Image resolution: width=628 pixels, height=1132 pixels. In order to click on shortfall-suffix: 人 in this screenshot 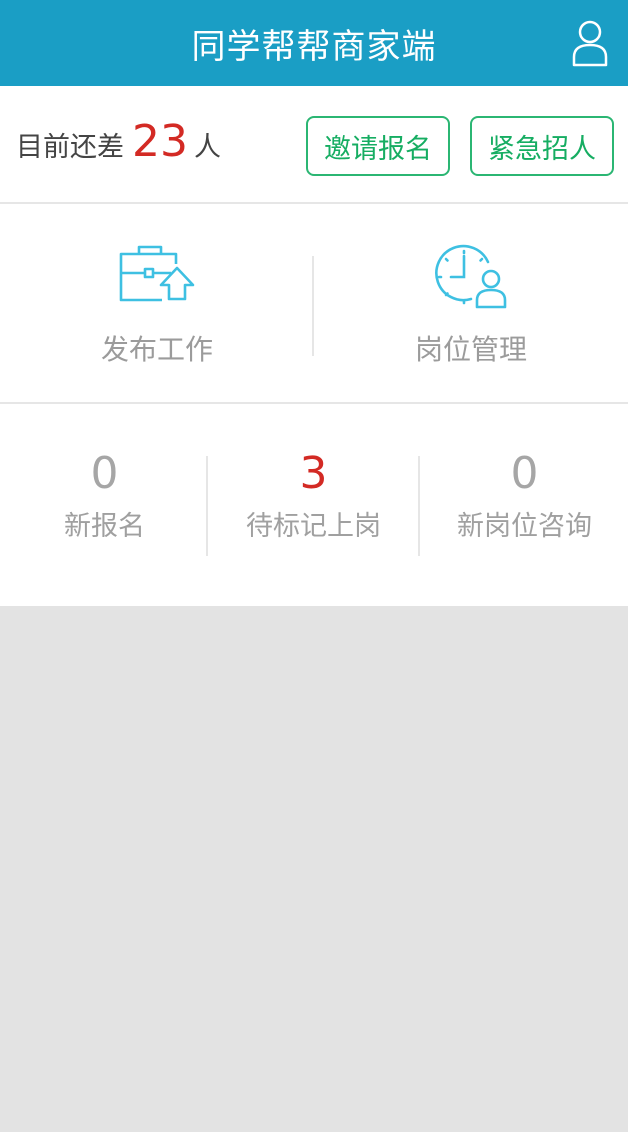, I will do `click(207, 147)`.